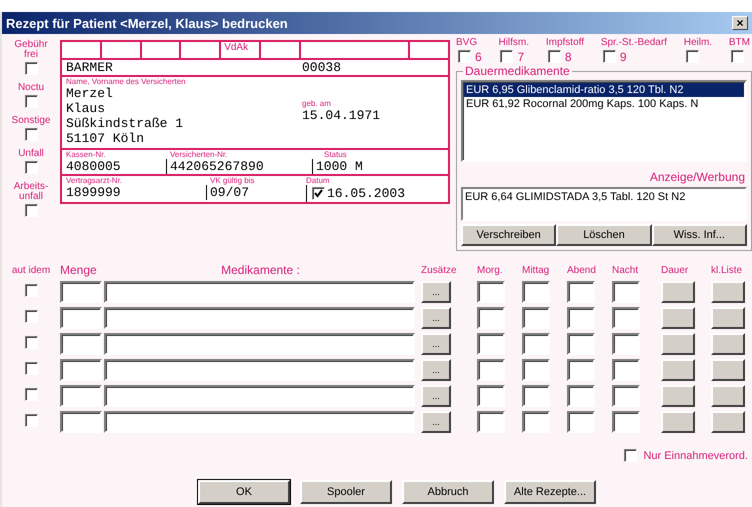  I want to click on close-button: ×, so click(740, 23).